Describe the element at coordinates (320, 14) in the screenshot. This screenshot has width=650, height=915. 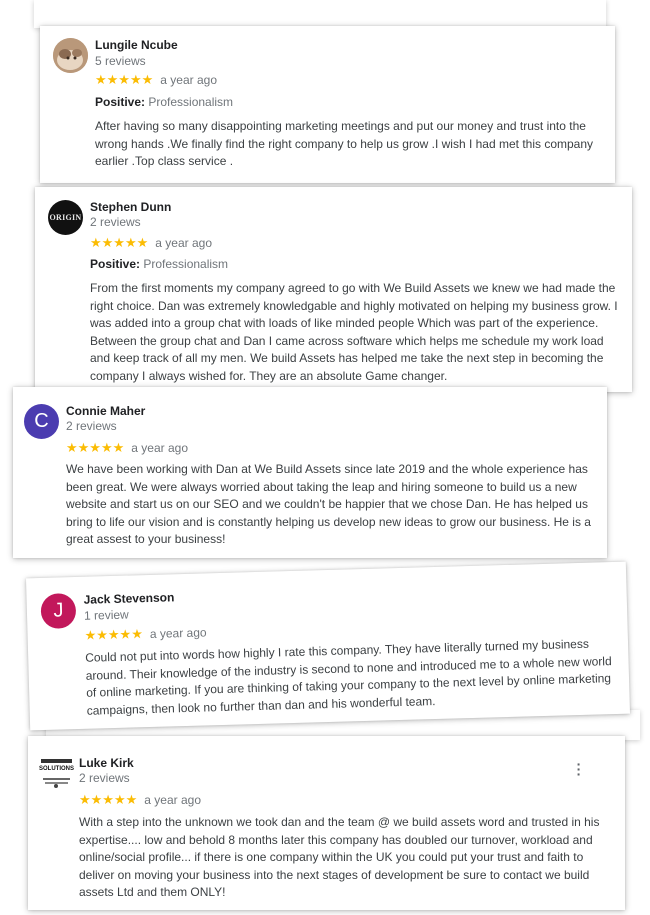
I see `background-card` at that location.